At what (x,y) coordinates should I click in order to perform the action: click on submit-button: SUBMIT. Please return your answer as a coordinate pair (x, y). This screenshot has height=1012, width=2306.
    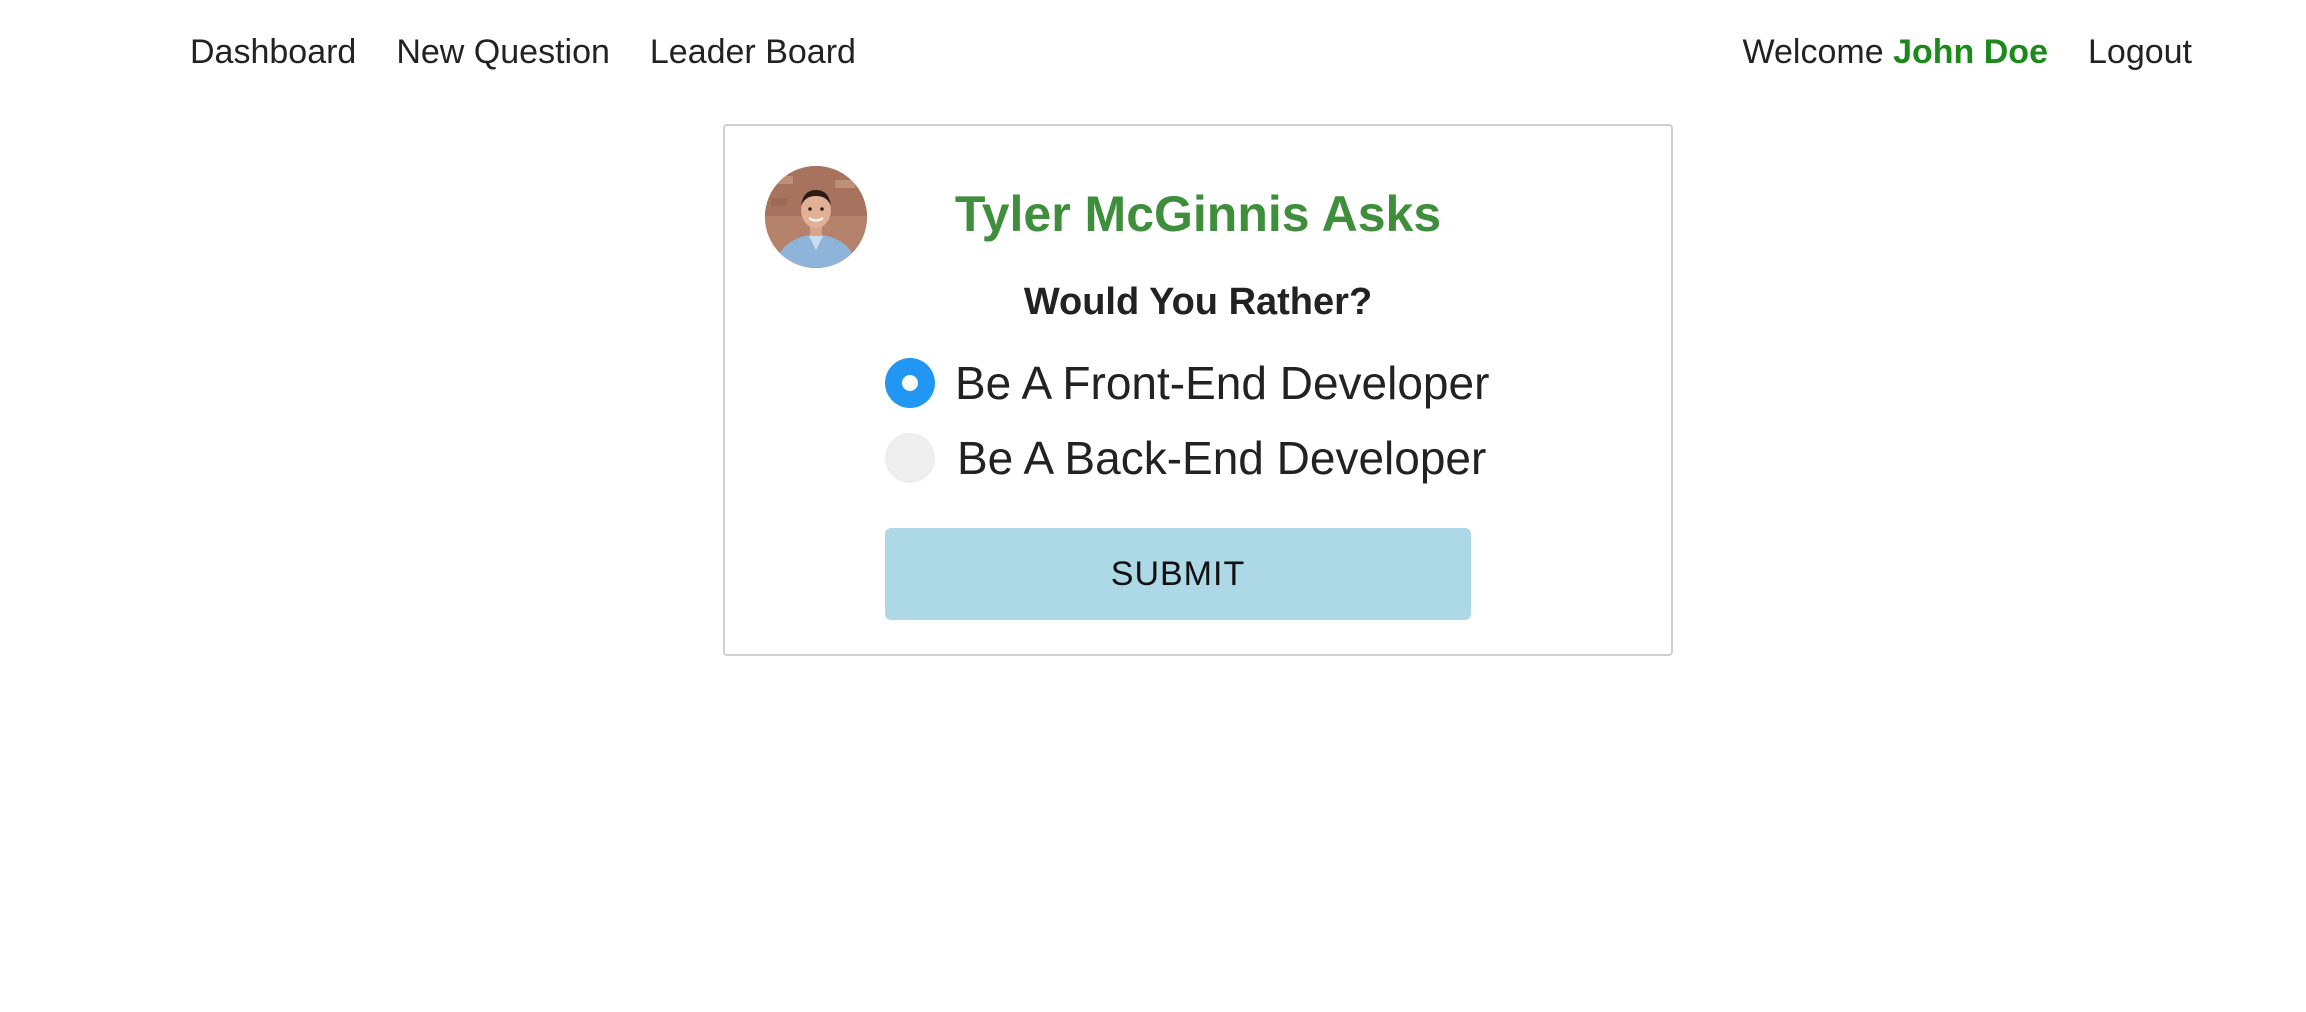
    Looking at the image, I should click on (1178, 574).